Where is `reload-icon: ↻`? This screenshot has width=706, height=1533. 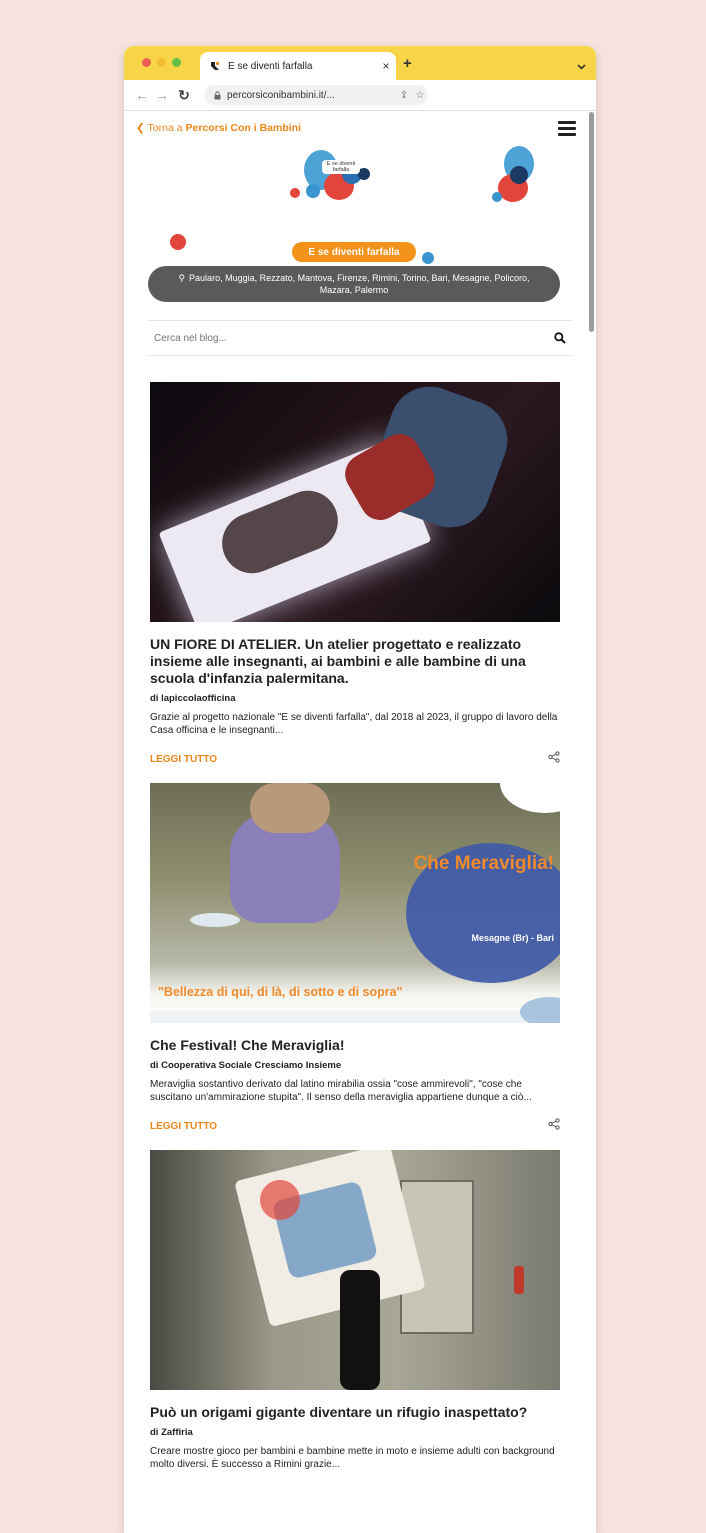
reload-icon: ↻ is located at coordinates (184, 95).